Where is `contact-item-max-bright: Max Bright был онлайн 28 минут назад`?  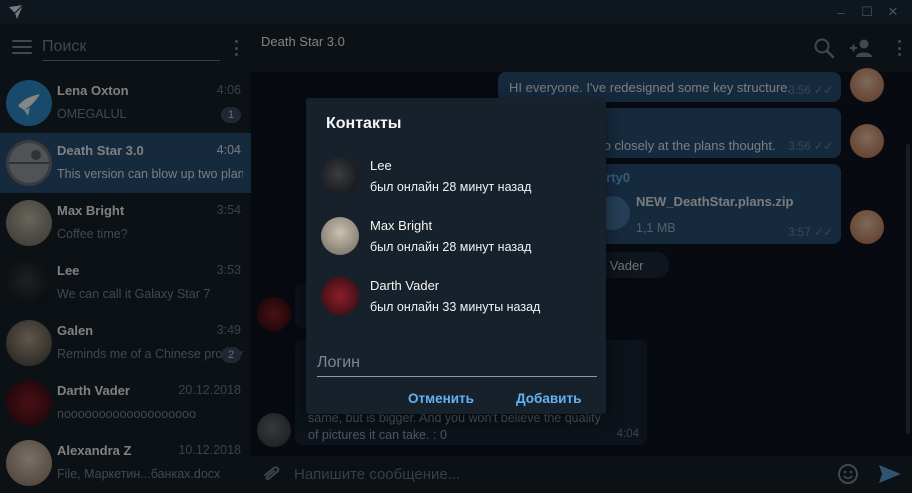
contact-item-max-bright: Max Bright был онлайн 28 минут назад is located at coordinates (456, 237).